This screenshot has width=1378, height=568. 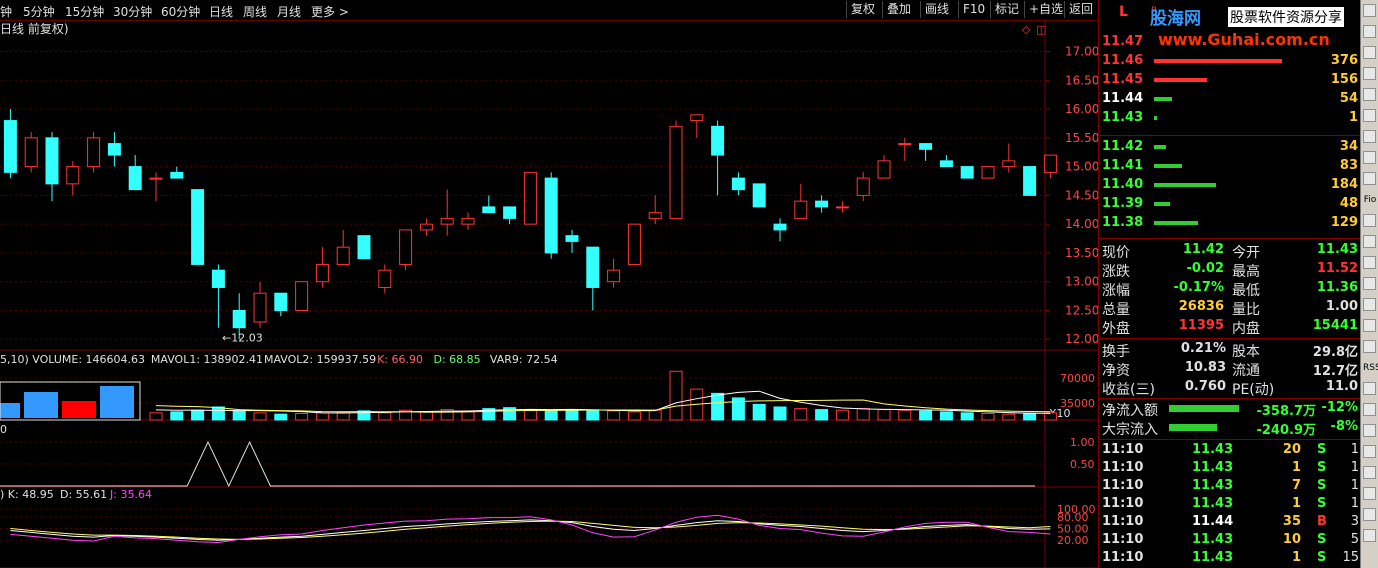 What do you see at coordinates (6, 11) in the screenshot?
I see `period-tab-0: 钟` at bounding box center [6, 11].